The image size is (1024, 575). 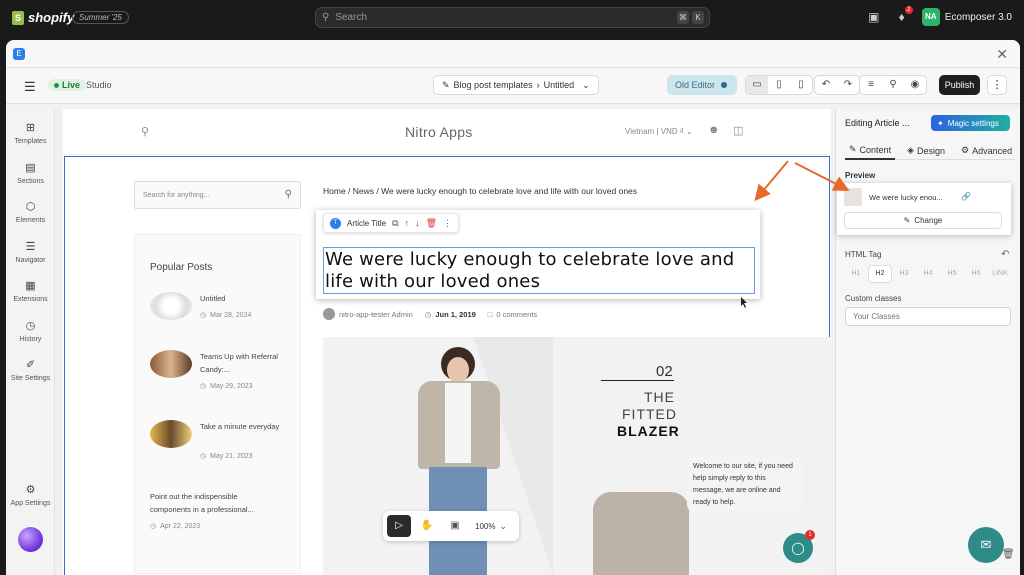 I want to click on publish-date-text: Jun 1, 2019, so click(x=455, y=314).